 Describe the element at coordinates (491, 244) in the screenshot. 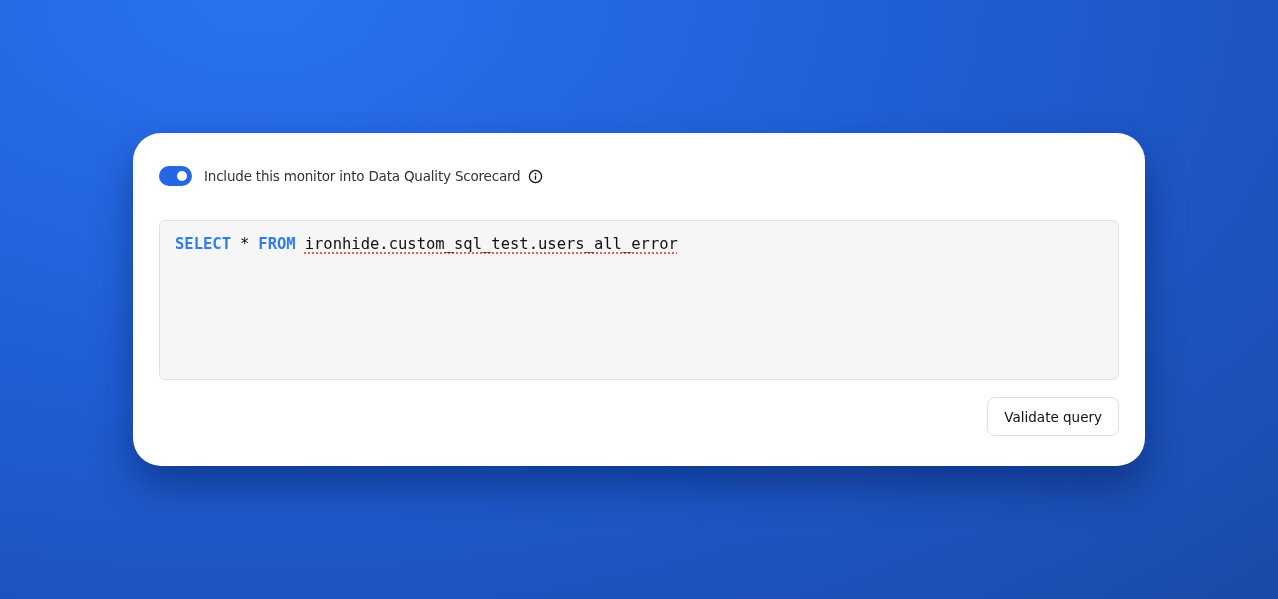

I see `table-name: ironhide.custom_sql_test.users_all_error` at that location.